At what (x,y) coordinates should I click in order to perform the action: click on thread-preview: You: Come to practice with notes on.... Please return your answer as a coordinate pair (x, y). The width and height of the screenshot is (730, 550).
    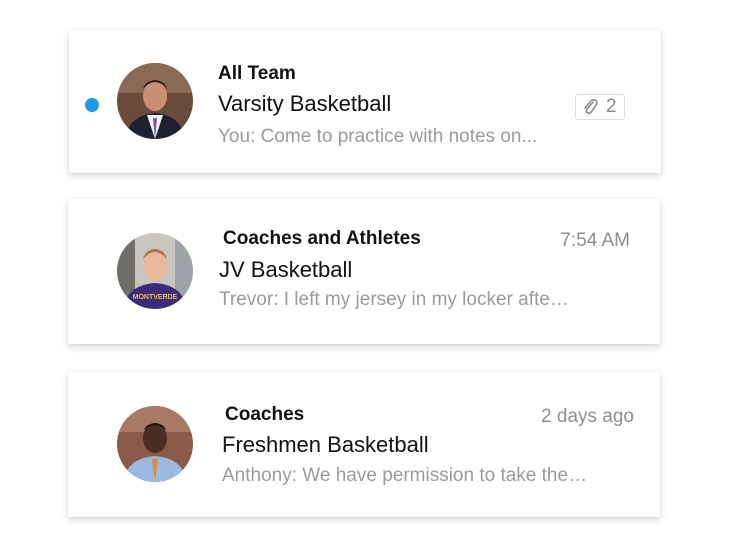
    Looking at the image, I should click on (378, 136).